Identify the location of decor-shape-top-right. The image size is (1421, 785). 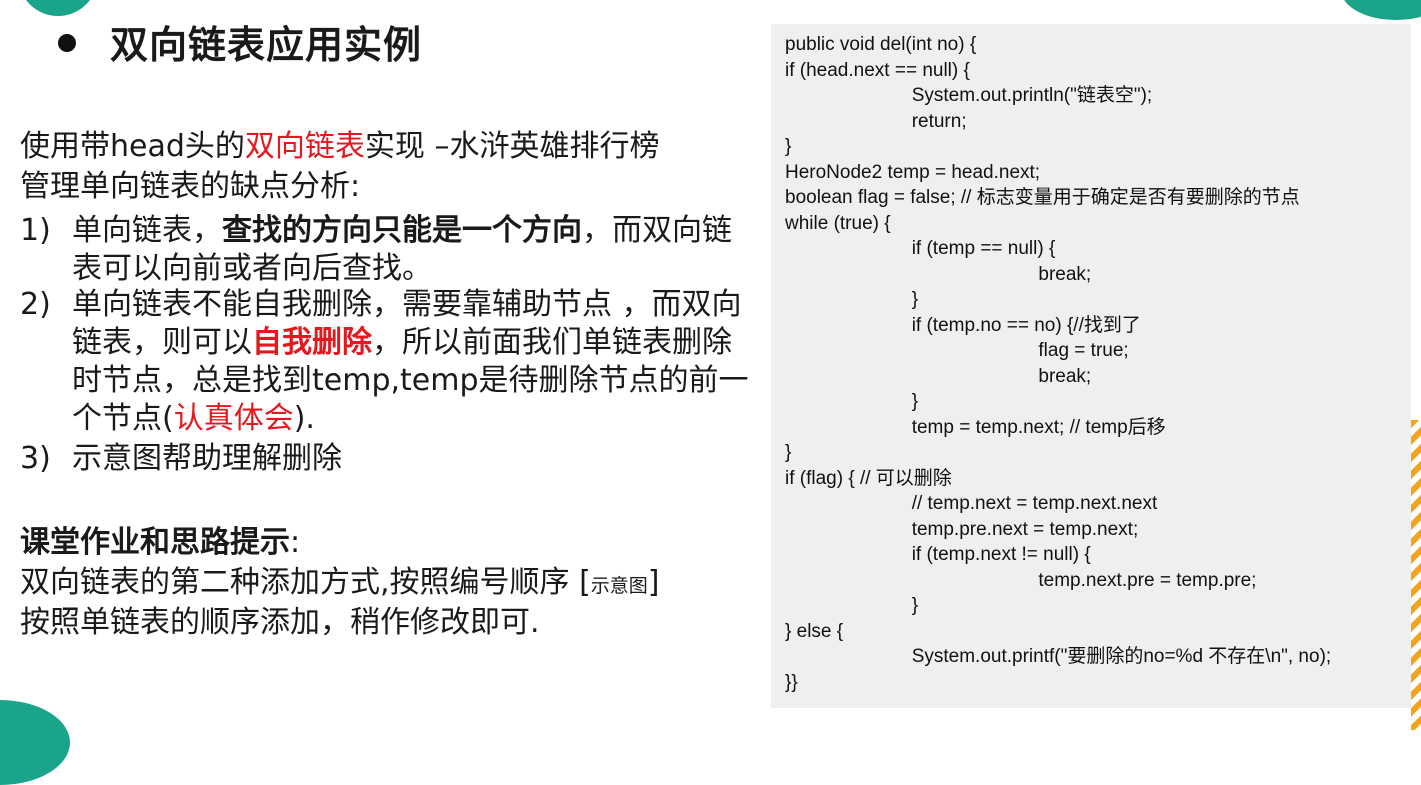
(1381, 10).